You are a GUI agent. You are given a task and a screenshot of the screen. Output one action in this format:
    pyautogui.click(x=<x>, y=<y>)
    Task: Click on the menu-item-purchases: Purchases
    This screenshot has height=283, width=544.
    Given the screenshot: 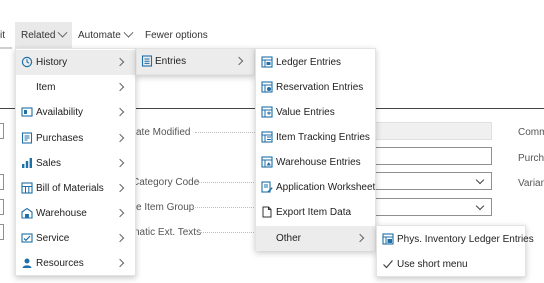 What is the action you would take?
    pyautogui.click(x=75, y=138)
    